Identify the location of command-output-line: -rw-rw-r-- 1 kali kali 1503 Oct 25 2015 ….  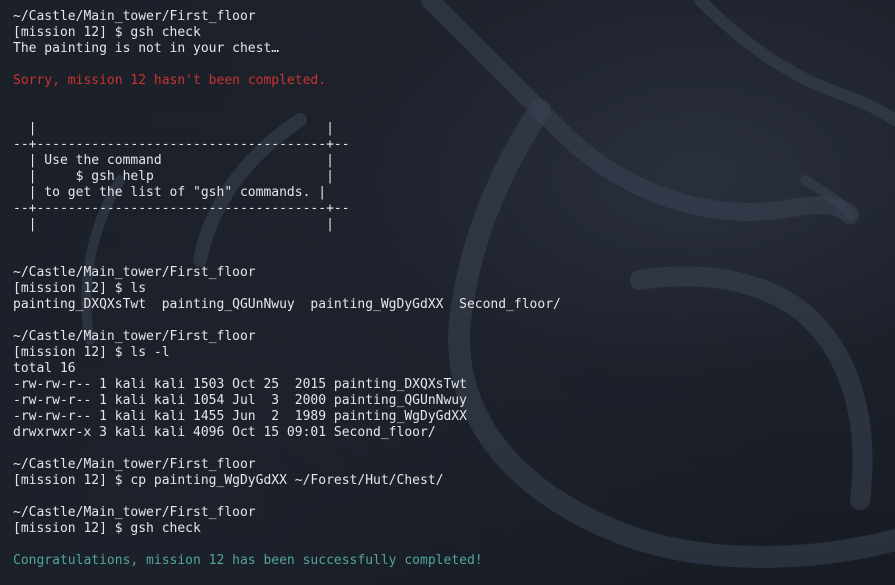
(240, 384).